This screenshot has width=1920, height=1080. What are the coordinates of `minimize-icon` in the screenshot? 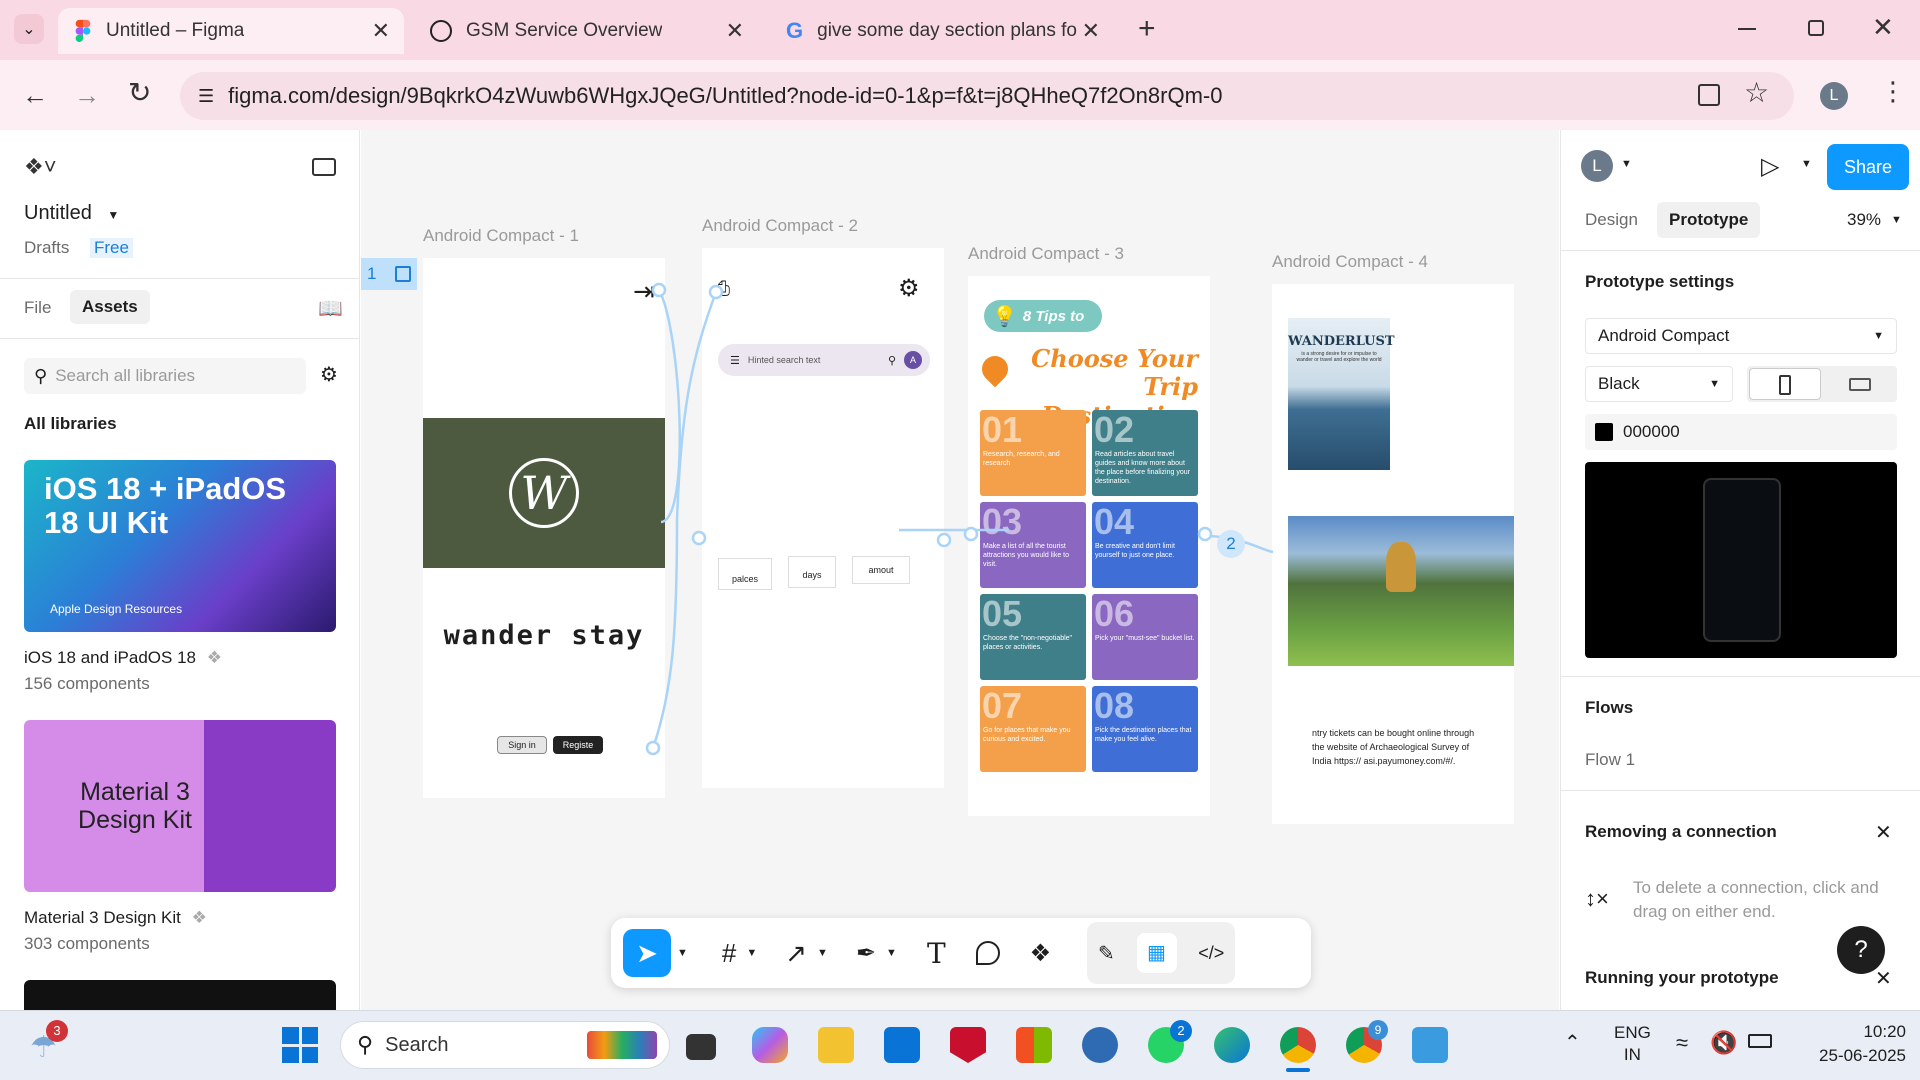 It's located at (1747, 29).